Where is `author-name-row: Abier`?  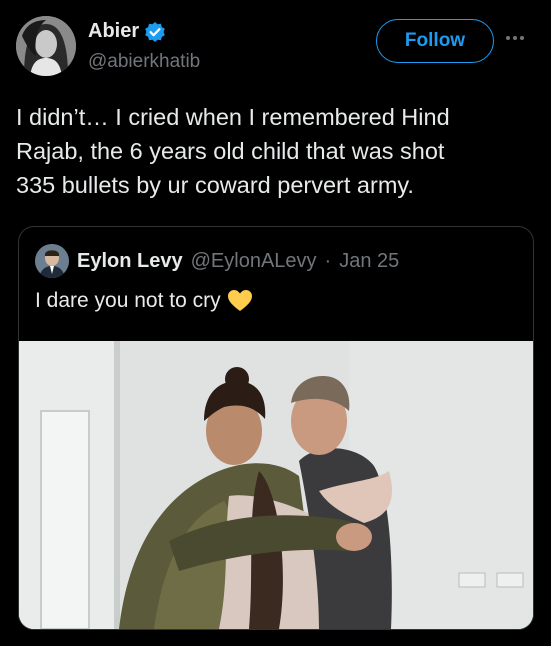
author-name-row: Abier is located at coordinates (127, 31).